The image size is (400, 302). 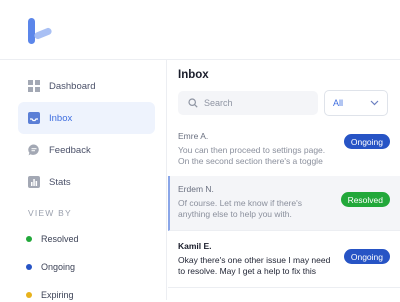 What do you see at coordinates (374, 103) in the screenshot?
I see `chevron-down-icon` at bounding box center [374, 103].